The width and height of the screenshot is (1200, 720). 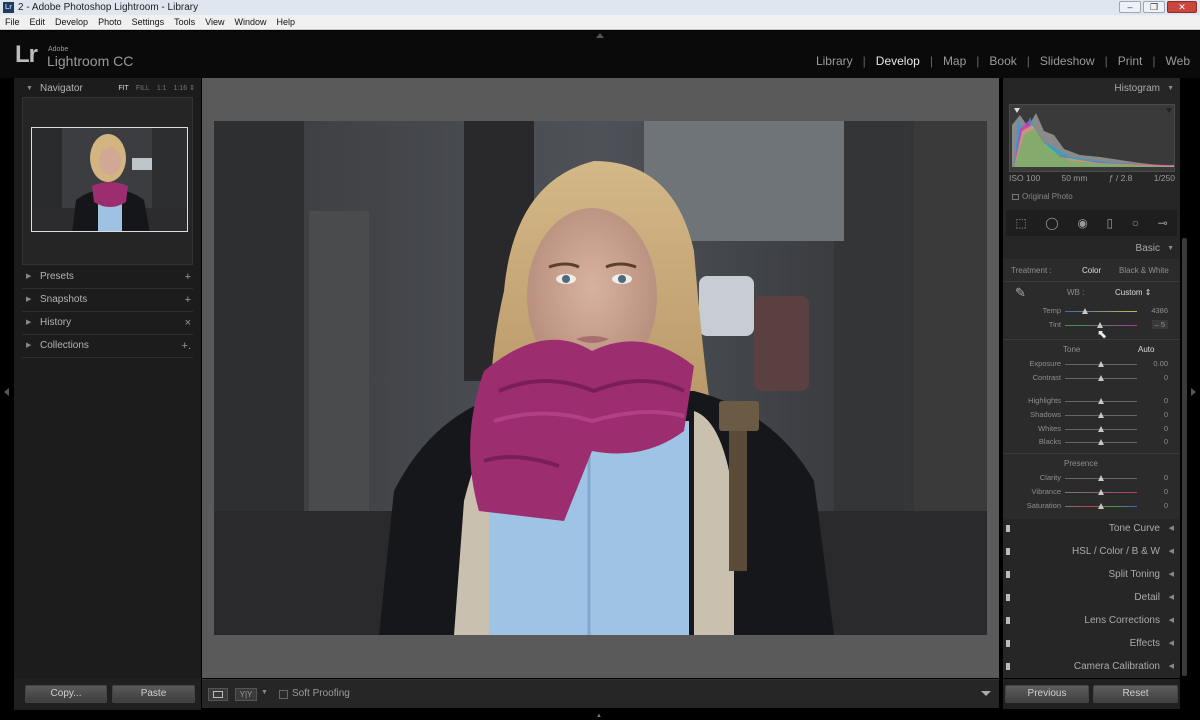 What do you see at coordinates (1182, 7) in the screenshot?
I see `close-button: ✕` at bounding box center [1182, 7].